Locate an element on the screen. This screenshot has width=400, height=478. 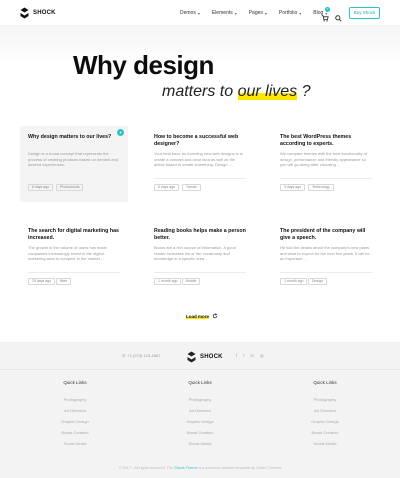
post-date-tag: 25 days ago is located at coordinates (42, 281).